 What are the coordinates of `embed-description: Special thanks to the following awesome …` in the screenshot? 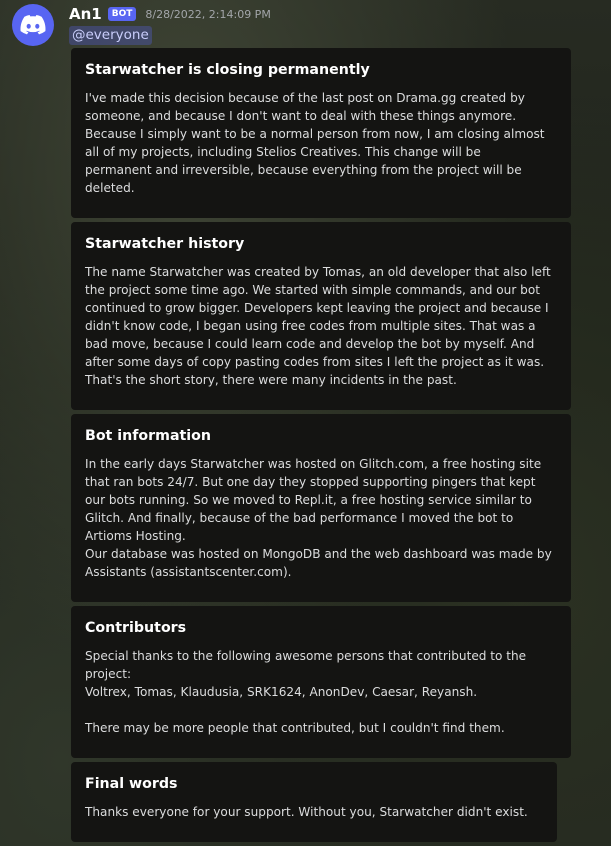 It's located at (321, 692).